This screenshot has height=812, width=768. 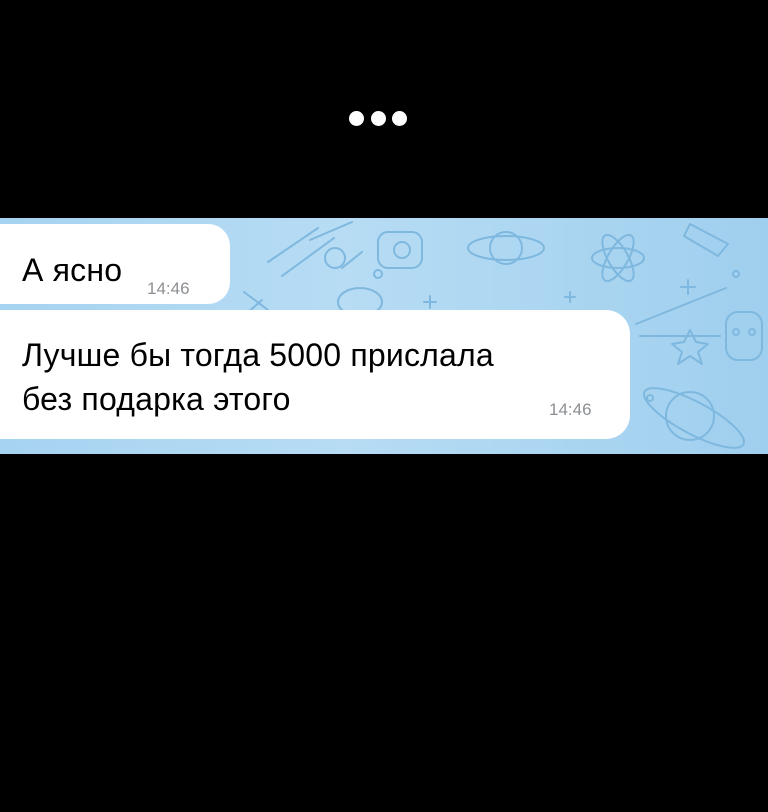 I want to click on more-dots-icon, so click(x=378, y=118).